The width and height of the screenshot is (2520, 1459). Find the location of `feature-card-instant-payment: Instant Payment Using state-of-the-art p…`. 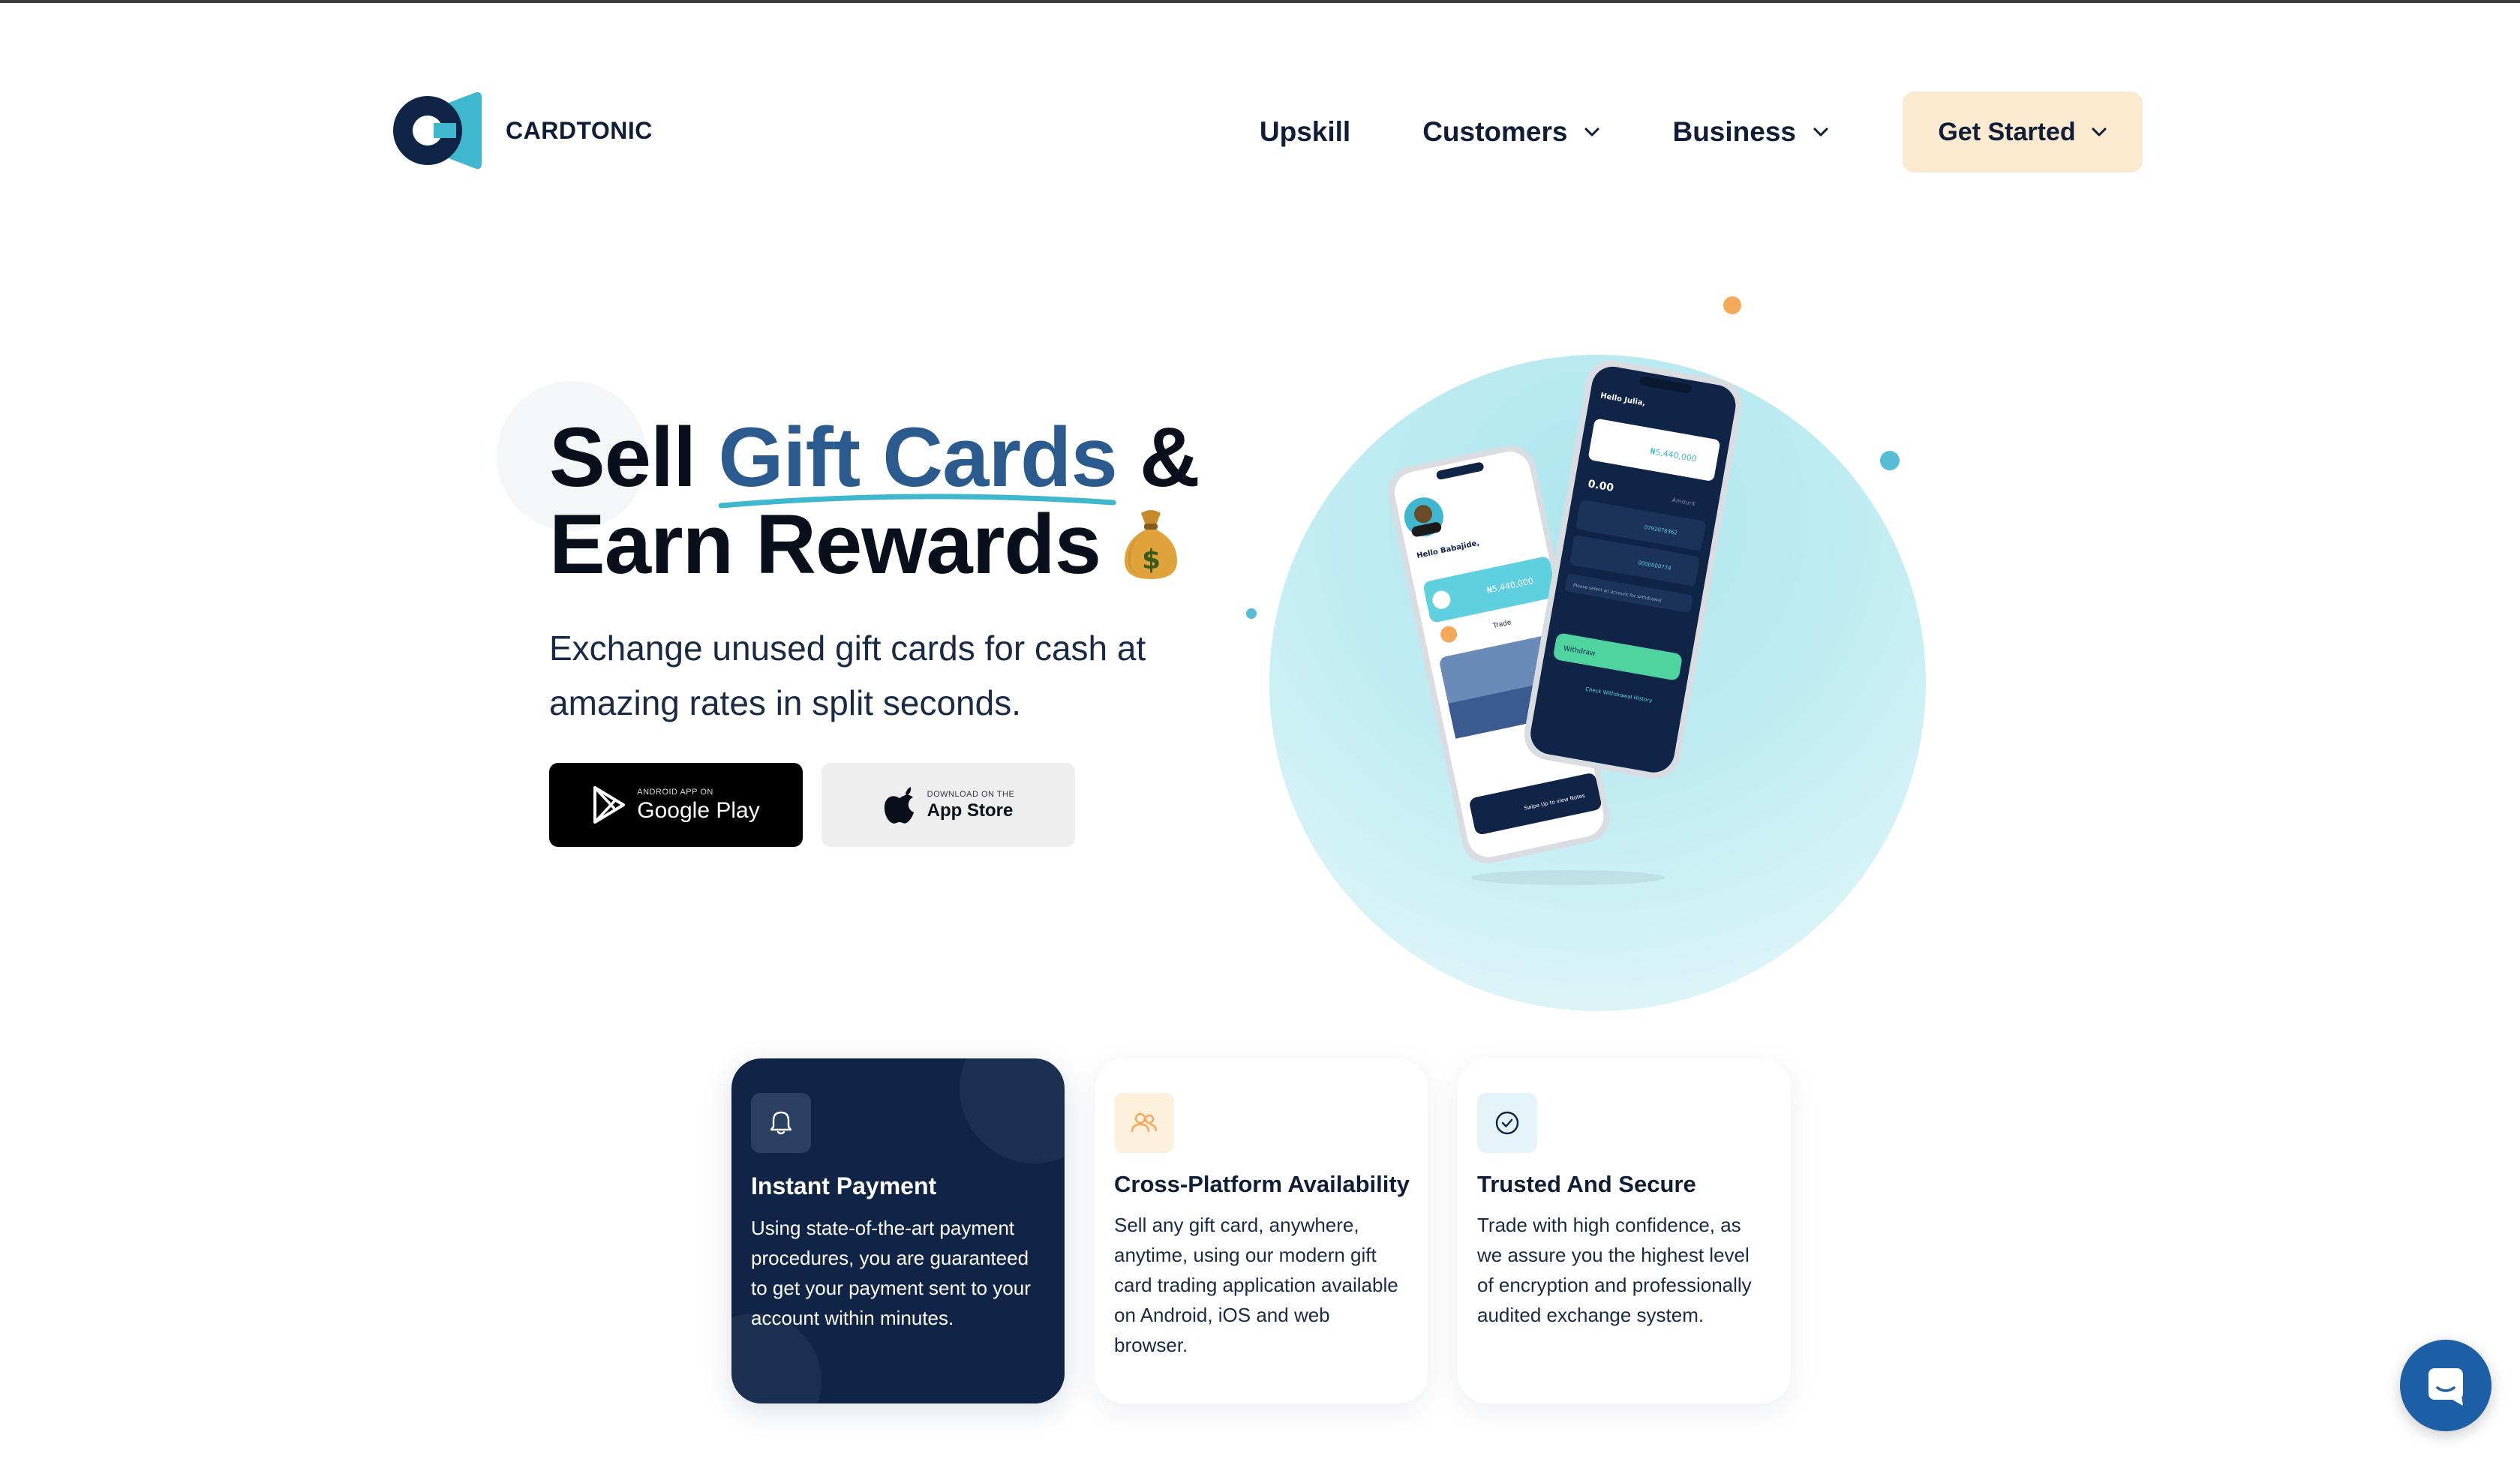

feature-card-instant-payment: Instant Payment Using state-of-the-art p… is located at coordinates (898, 1230).